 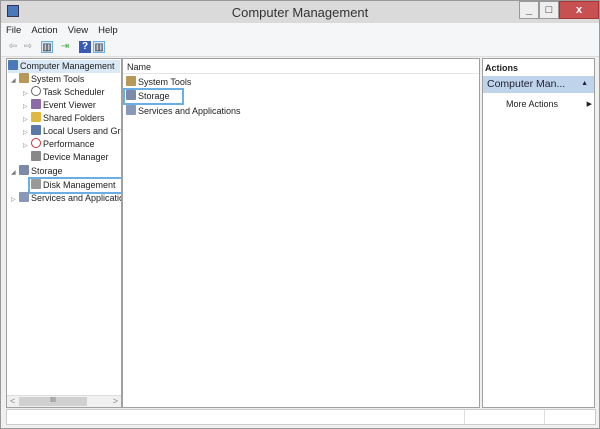 What do you see at coordinates (301, 417) in the screenshot?
I see `status-bar` at bounding box center [301, 417].